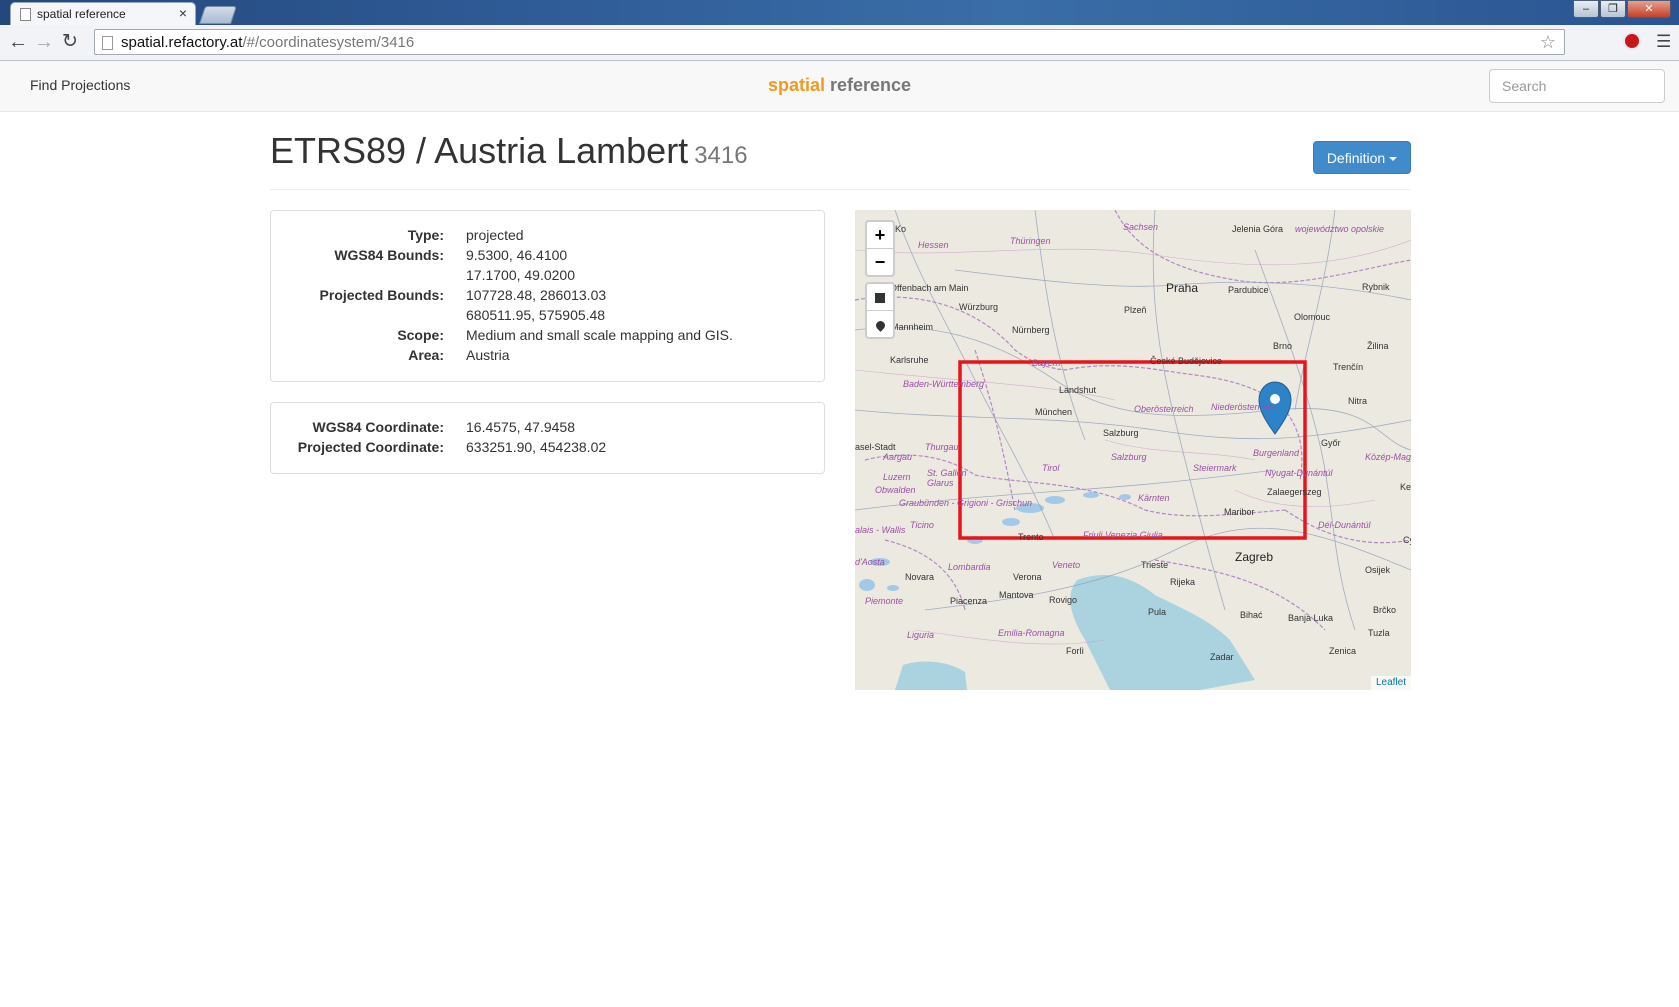  Describe the element at coordinates (44, 42) in the screenshot. I see `arrow-right-icon: →` at that location.